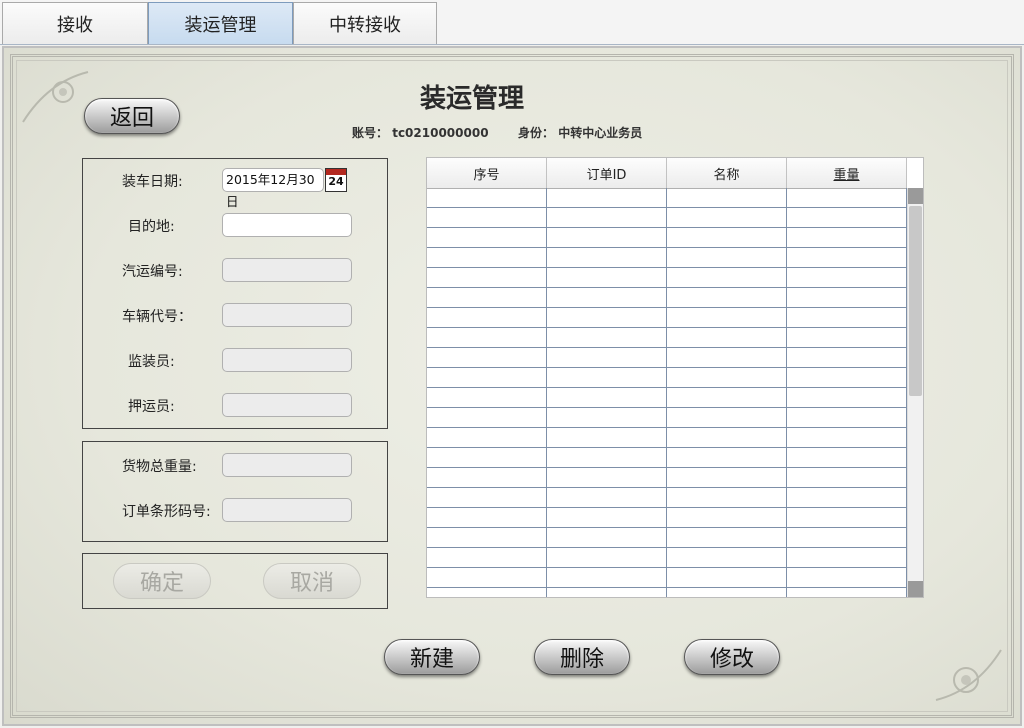 The image size is (1024, 728). I want to click on barcode-field, so click(287, 510).